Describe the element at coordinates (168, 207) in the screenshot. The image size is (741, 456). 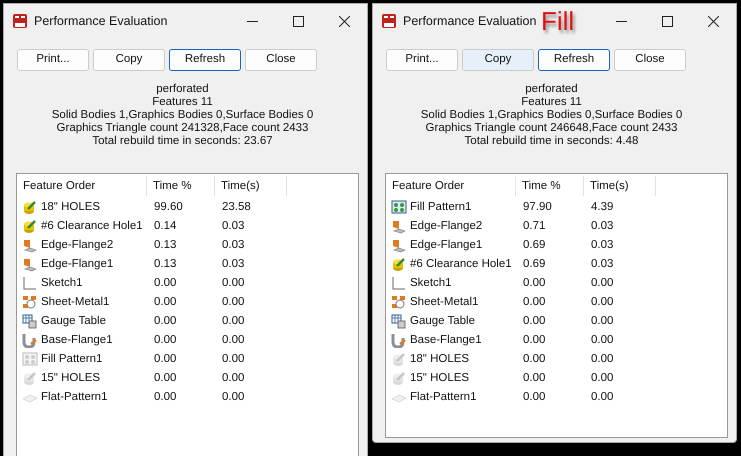
I see `table-cell-text: 99.60` at that location.